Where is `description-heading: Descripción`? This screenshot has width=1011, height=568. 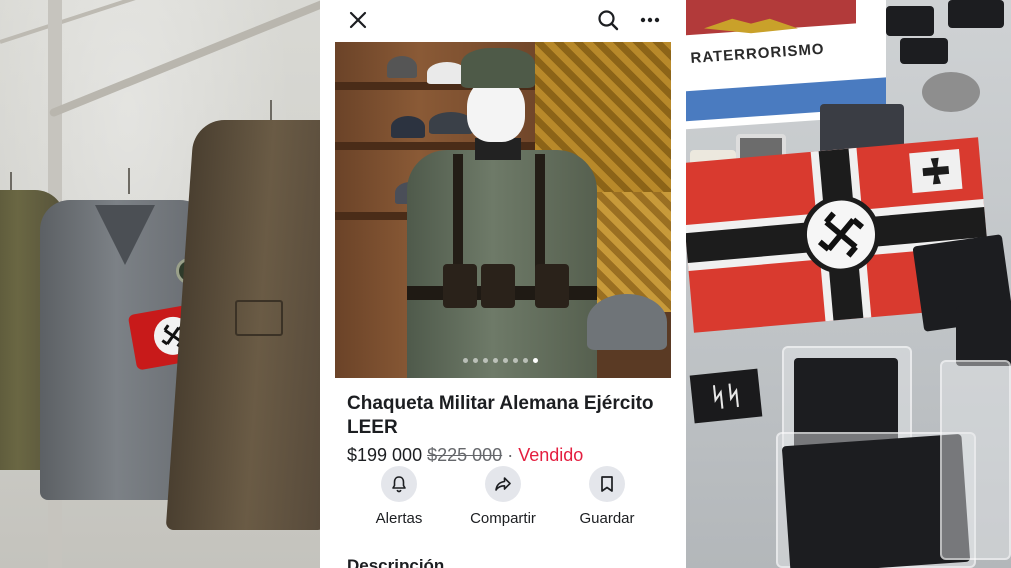 description-heading: Descripción is located at coordinates (396, 562).